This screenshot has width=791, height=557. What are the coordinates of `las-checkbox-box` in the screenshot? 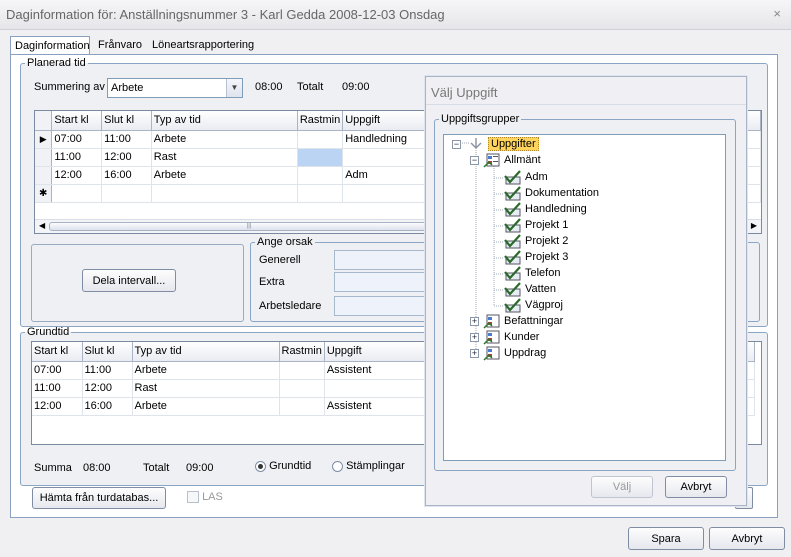 It's located at (193, 497).